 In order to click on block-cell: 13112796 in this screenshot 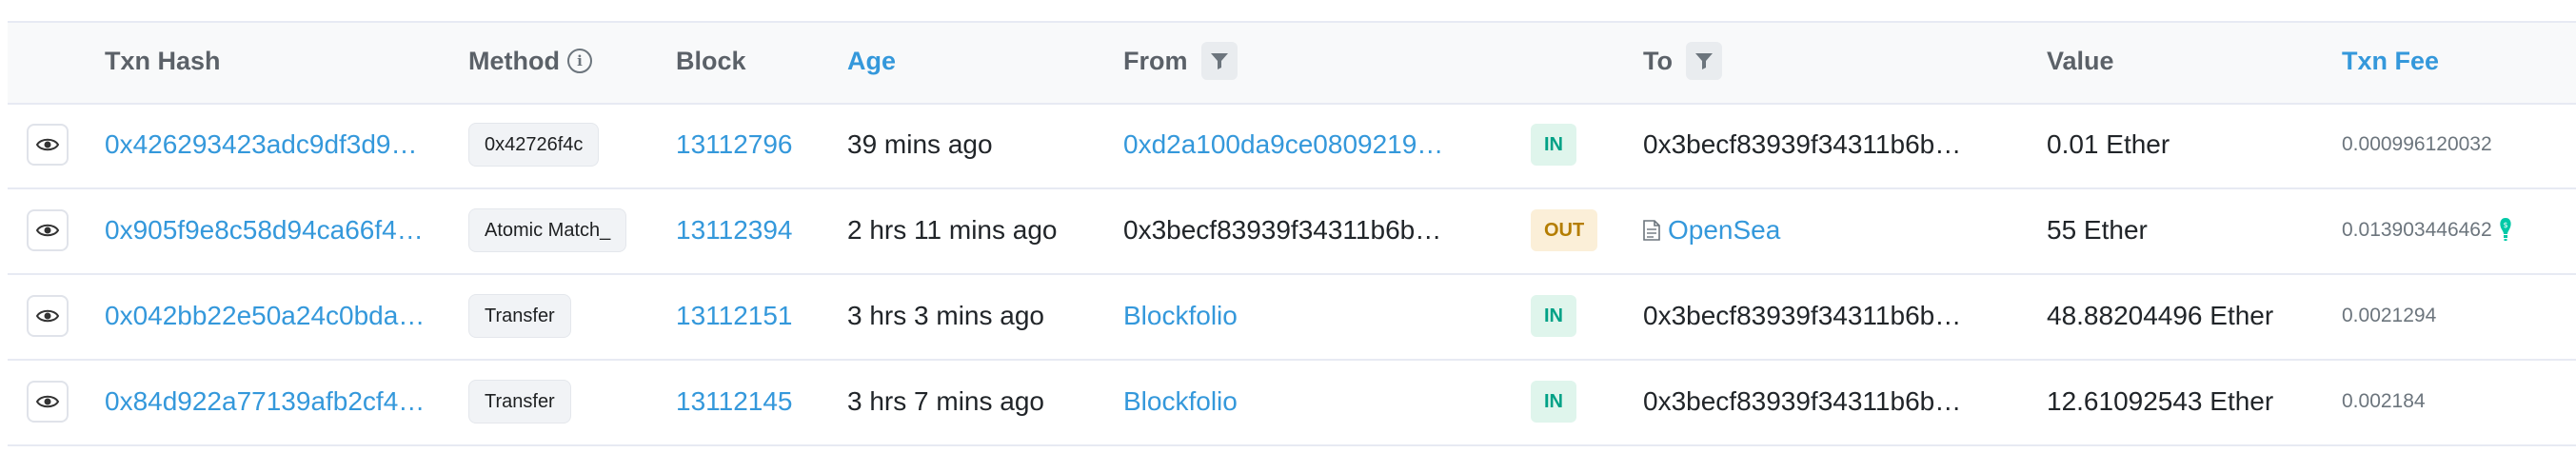, I will do `click(734, 144)`.